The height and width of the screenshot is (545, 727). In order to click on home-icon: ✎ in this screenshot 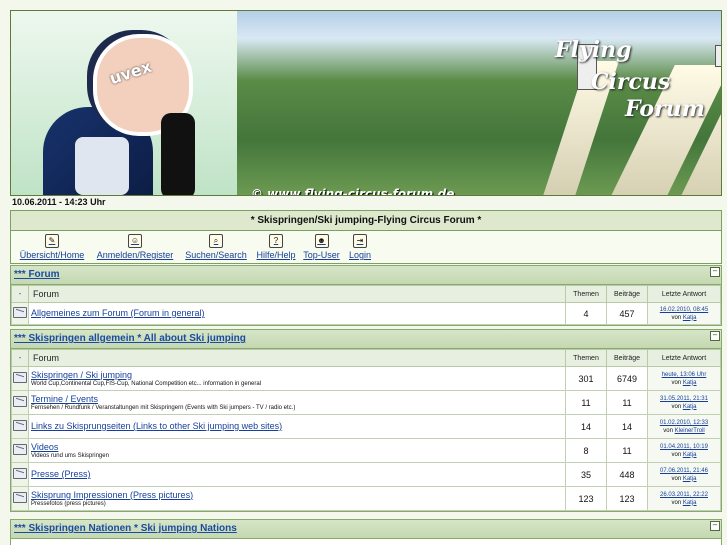, I will do `click(52, 241)`.